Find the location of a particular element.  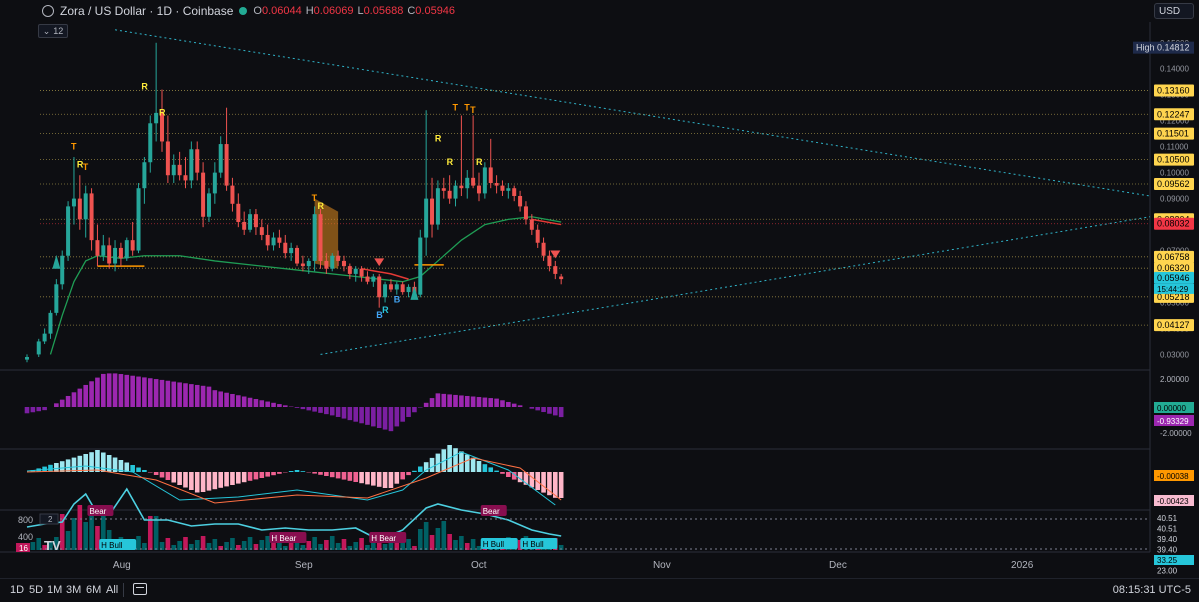

signal-label: T is located at coordinates (74, 146).